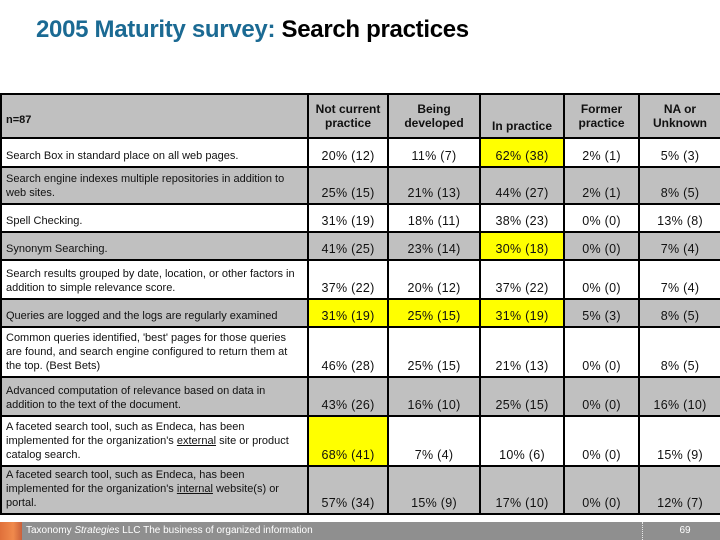 Image resolution: width=720 pixels, height=540 pixels. I want to click on column-header-former-practice: Former practice, so click(601, 116).